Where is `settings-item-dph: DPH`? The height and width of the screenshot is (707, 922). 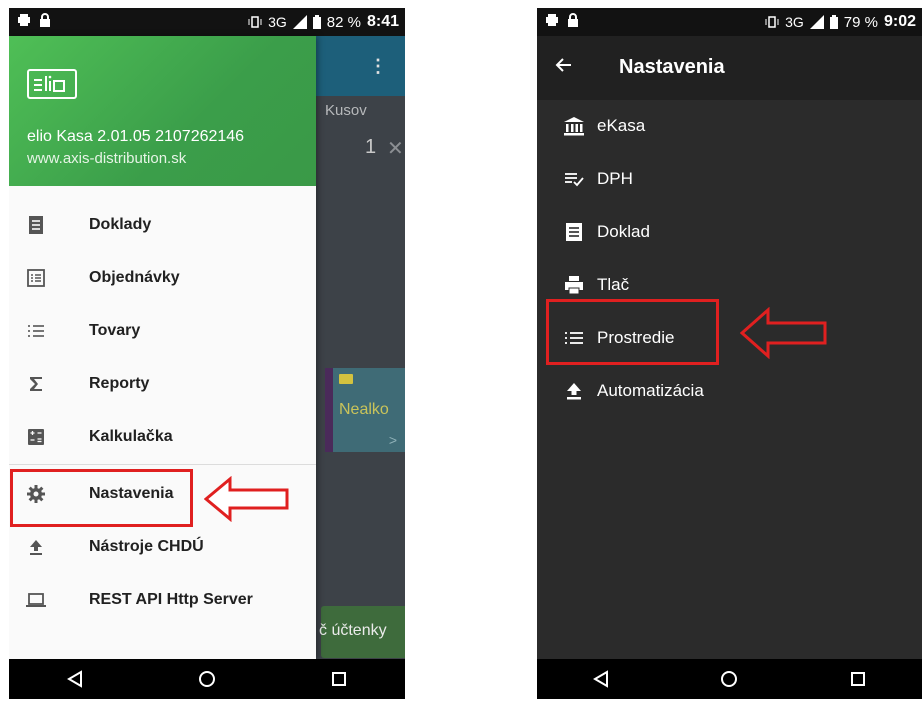 settings-item-dph: DPH is located at coordinates (729, 179).